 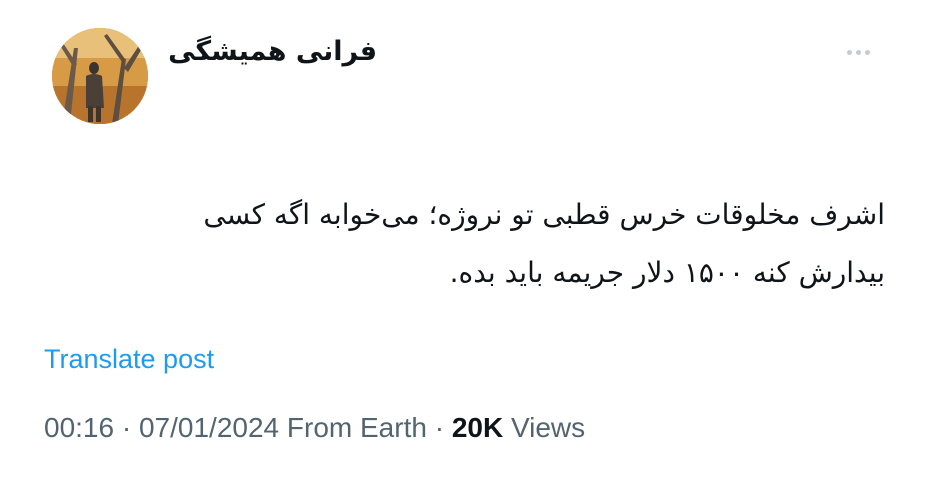 I want to click on post-date: 07/01/2024, so click(x=209, y=427).